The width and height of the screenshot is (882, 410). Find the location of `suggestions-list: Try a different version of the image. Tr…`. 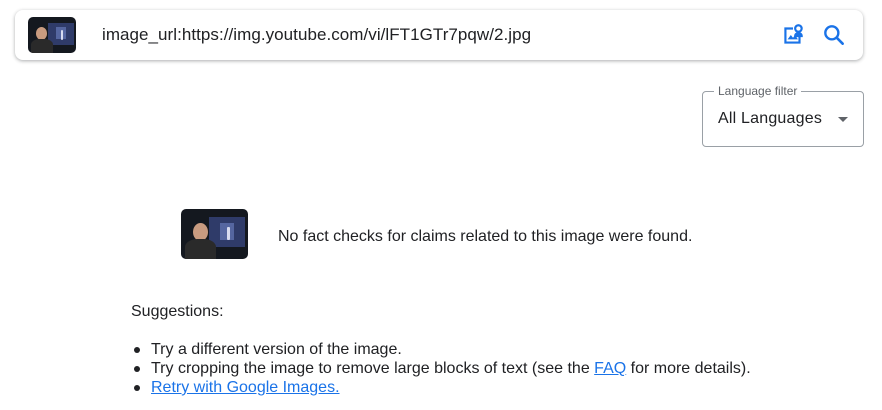

suggestions-list: Try a different version of the image. Tr… is located at coordinates (441, 368).